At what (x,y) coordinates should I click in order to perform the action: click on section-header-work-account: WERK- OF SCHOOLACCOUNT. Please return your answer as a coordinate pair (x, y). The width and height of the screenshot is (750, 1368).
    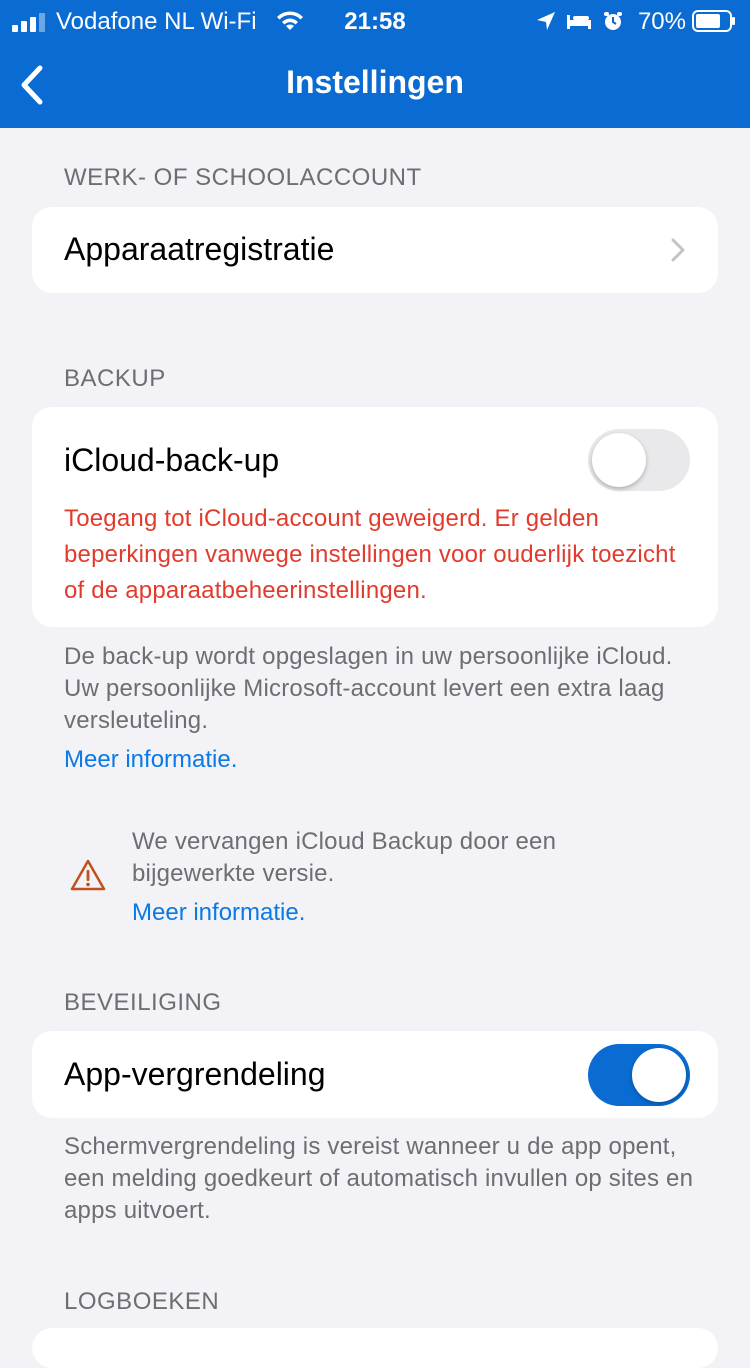
    Looking at the image, I should click on (243, 177).